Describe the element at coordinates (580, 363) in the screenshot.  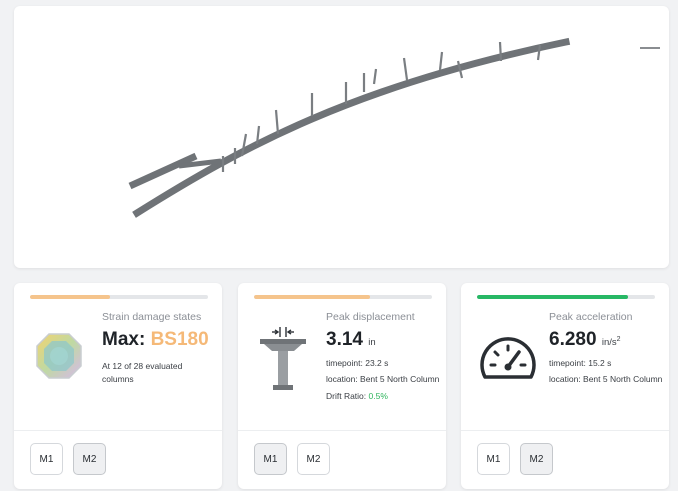
I see `acceleration-timepoint: timepoint: 15.2 s` at that location.